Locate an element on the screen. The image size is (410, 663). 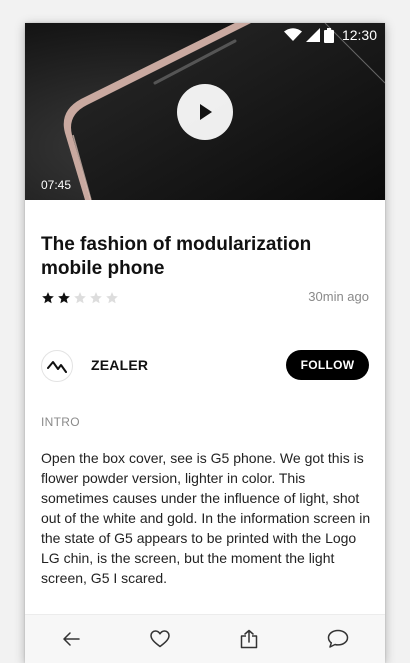
heart-icon is located at coordinates (160, 639).